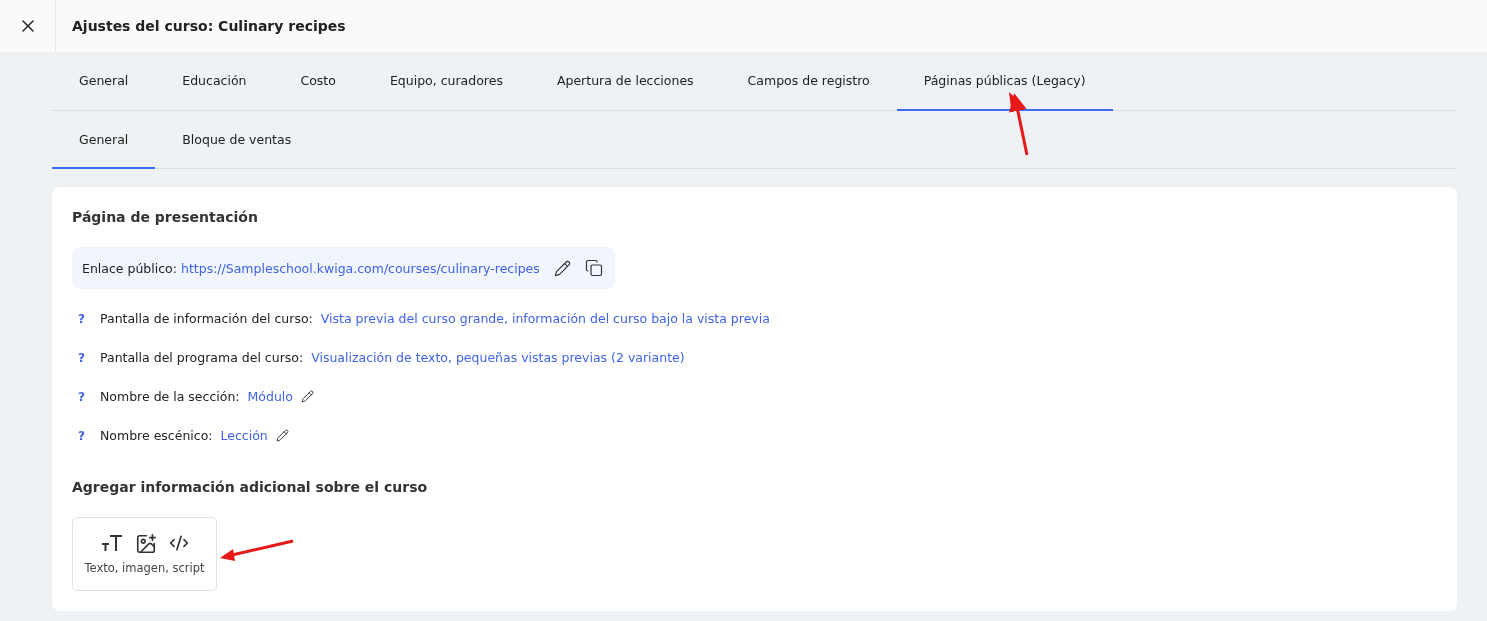  What do you see at coordinates (202, 357) in the screenshot?
I see `setting-label: Pantalla del programa del curso:` at bounding box center [202, 357].